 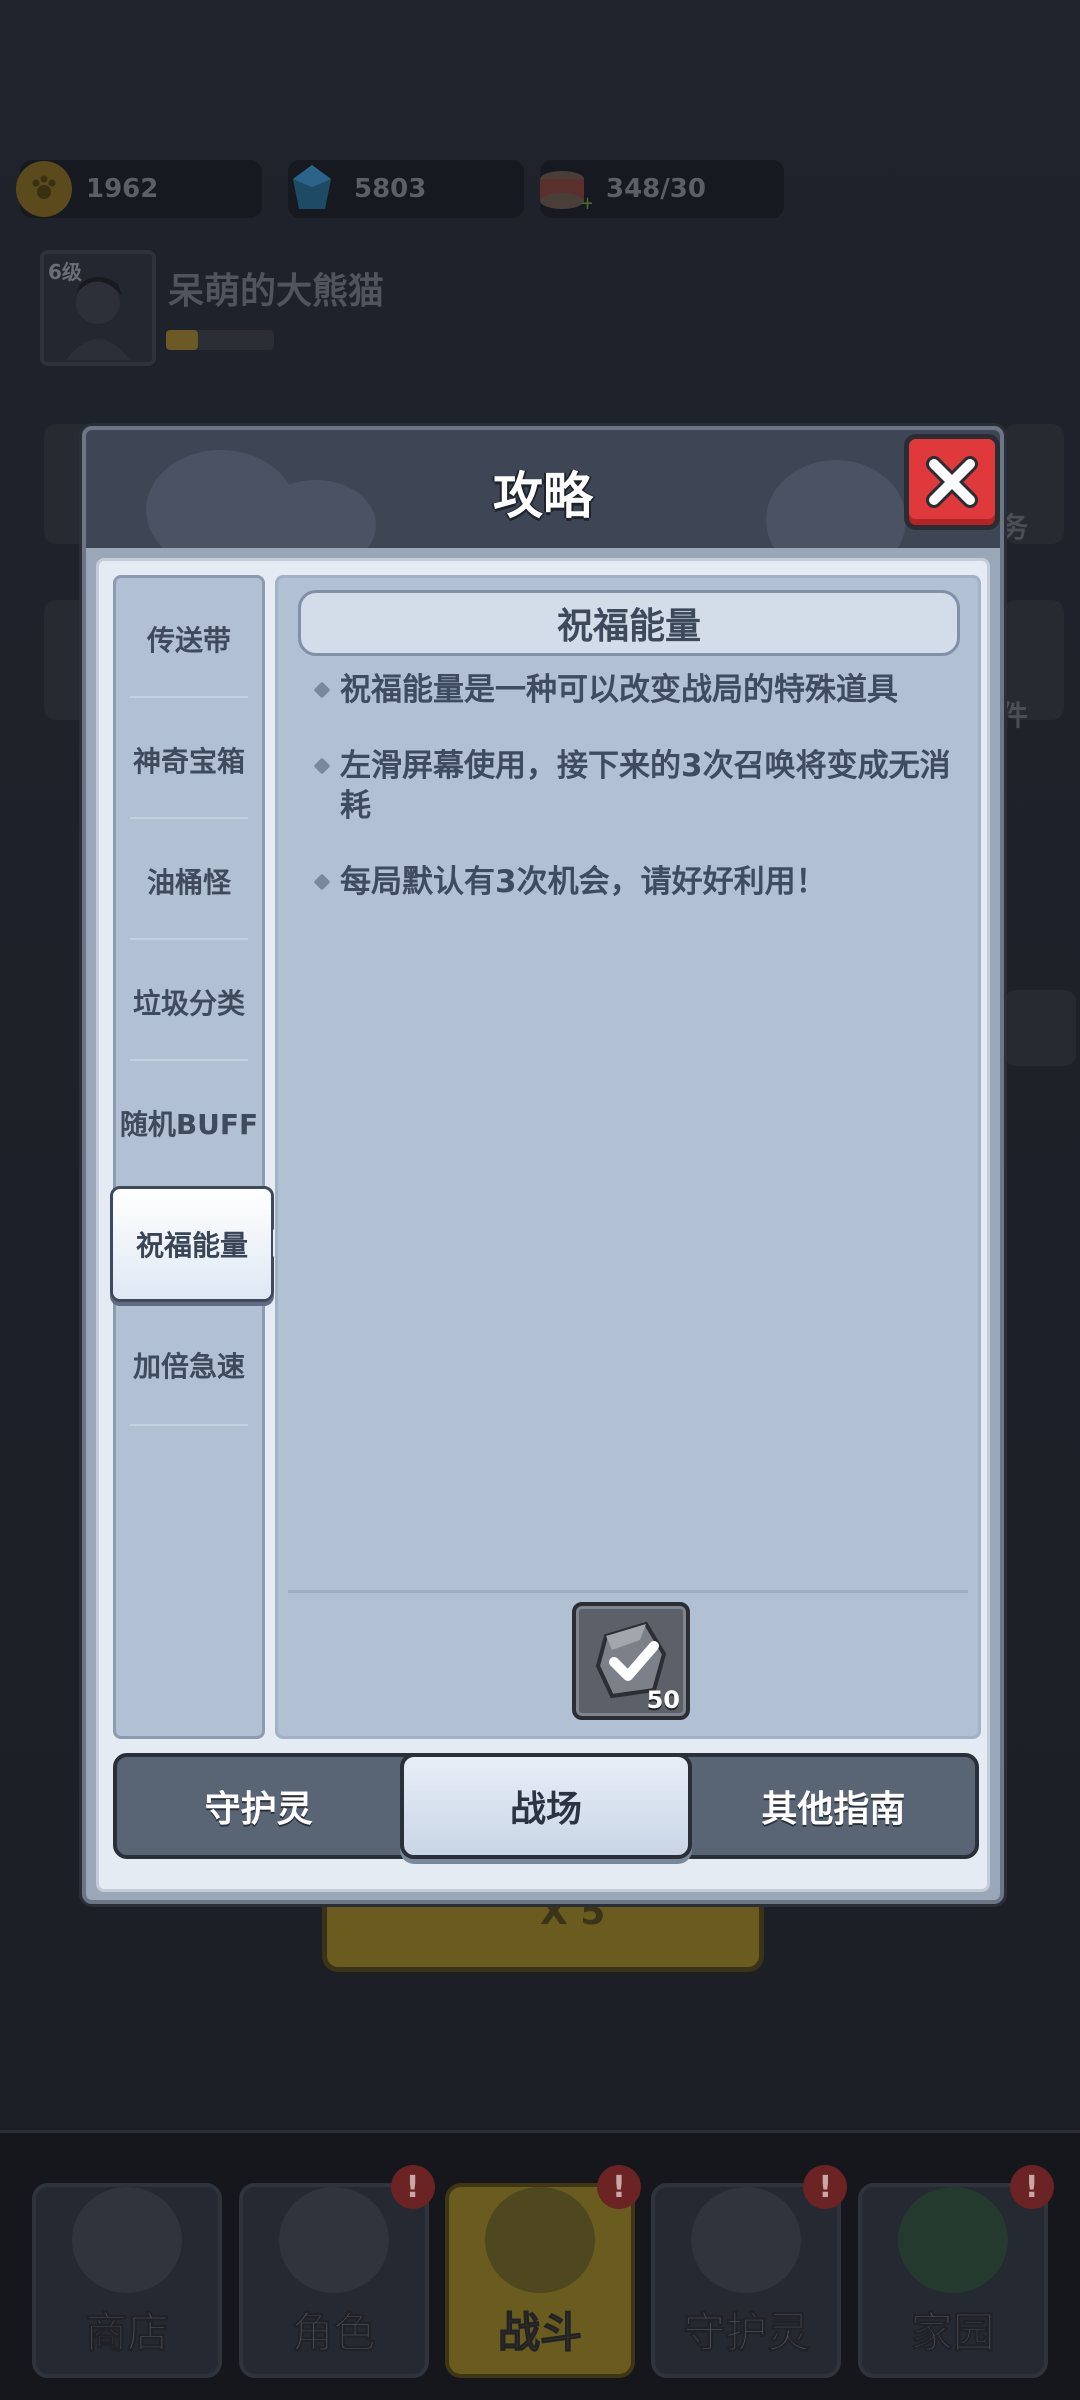 I want to click on paw-coin-icon, so click(x=44, y=189).